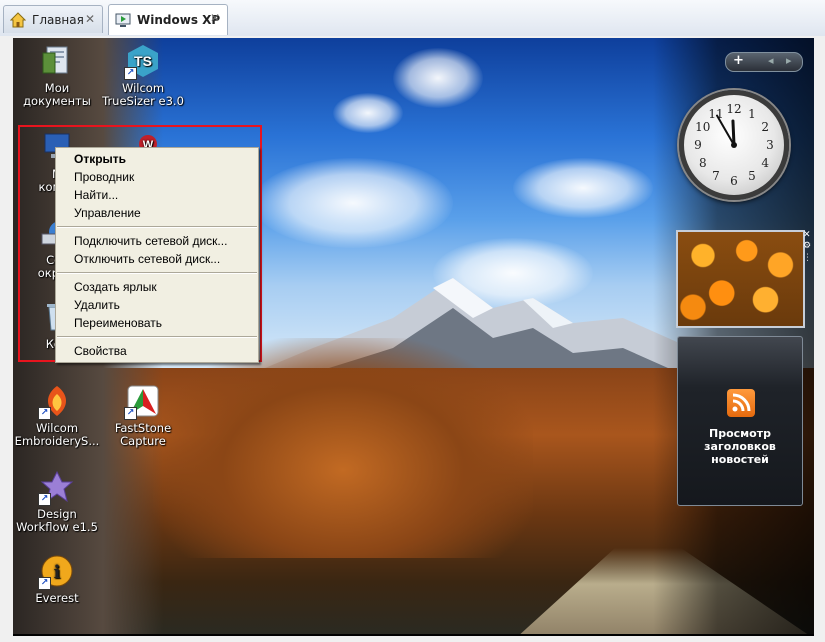 The height and width of the screenshot is (642, 825). Describe the element at coordinates (55, 60) in the screenshot. I see `my-documents-icon` at that location.